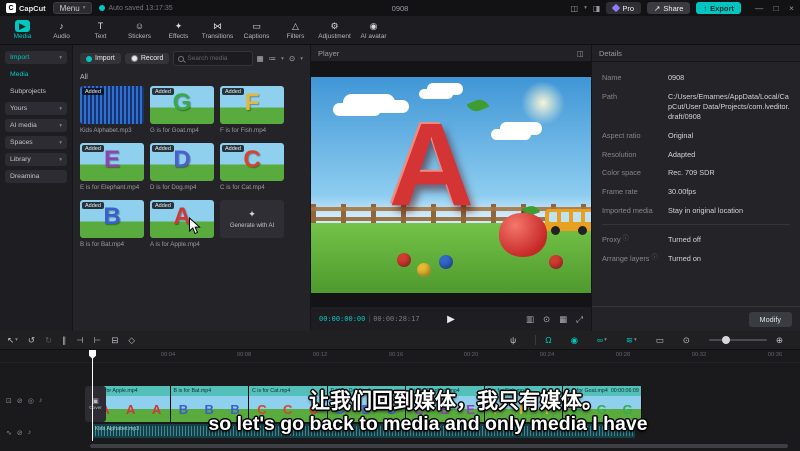 This screenshot has height=451, width=800. I want to click on media-item-a-apple: Added A A is for Apple.mp4, so click(182, 224).